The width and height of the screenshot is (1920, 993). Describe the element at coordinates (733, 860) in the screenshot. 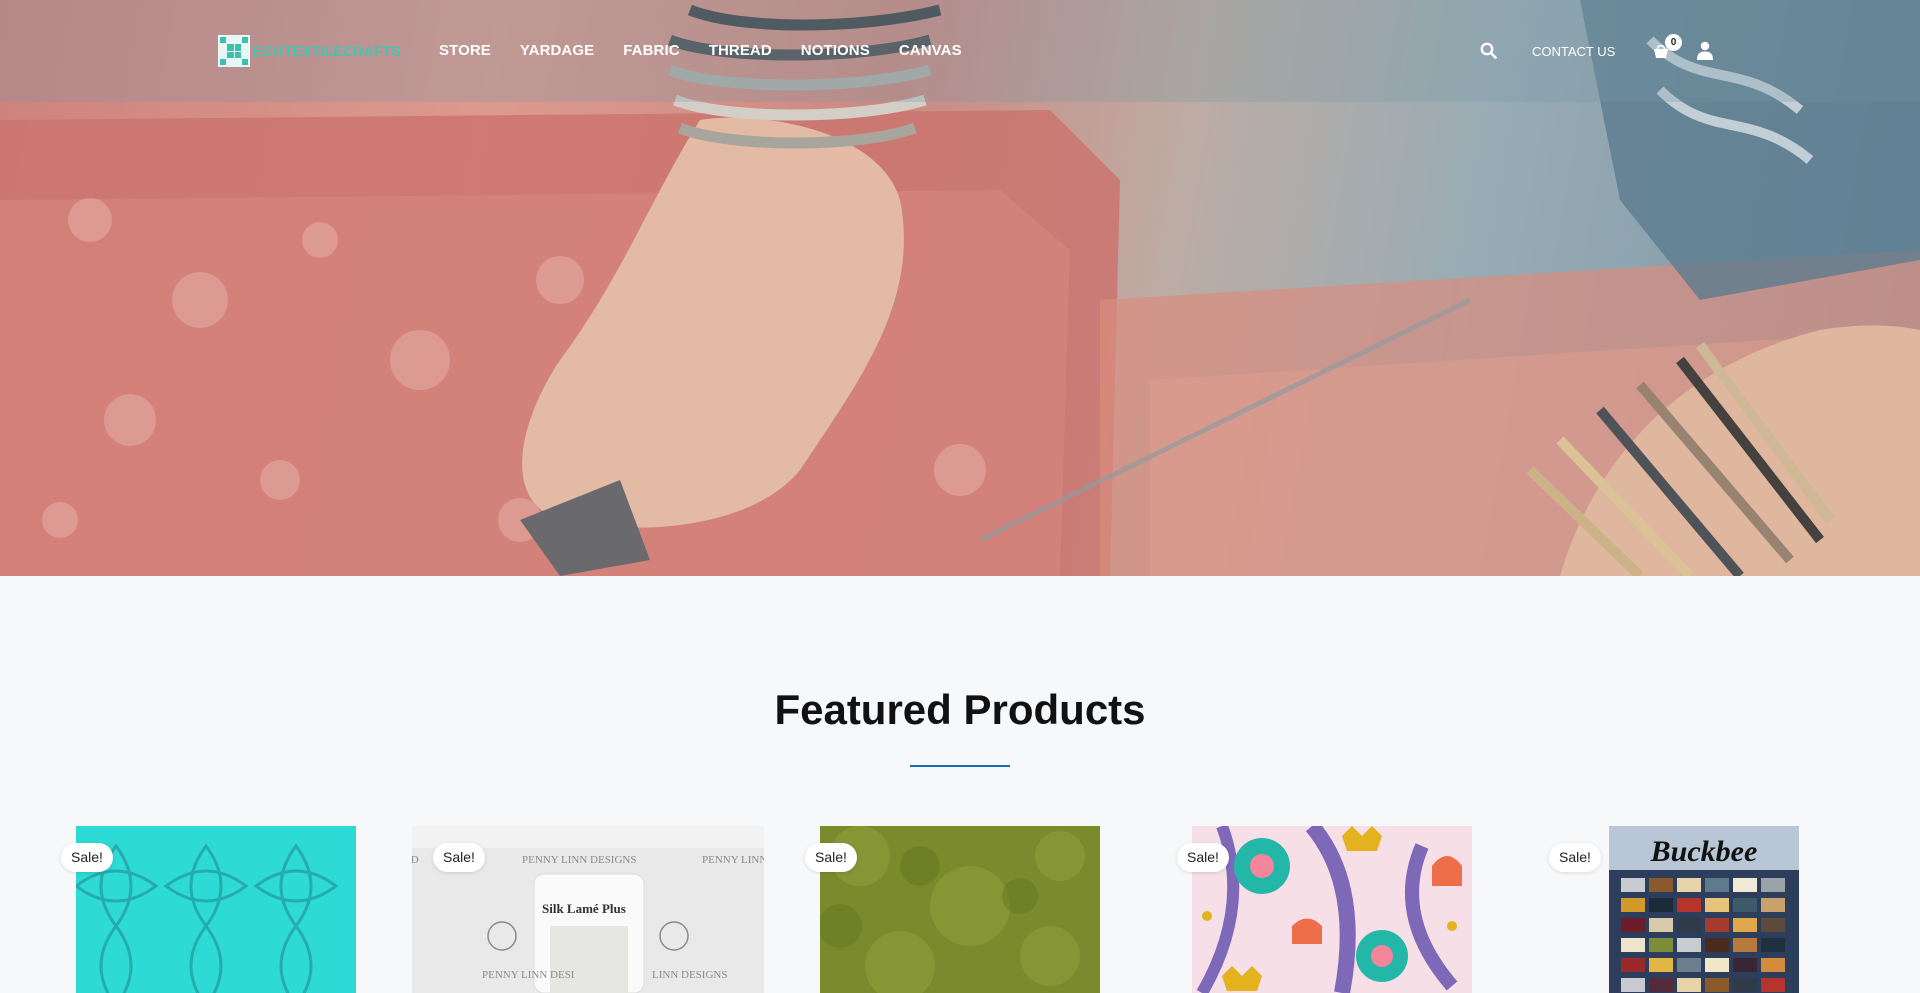

I see `svg-text: PENNY LINN` at that location.